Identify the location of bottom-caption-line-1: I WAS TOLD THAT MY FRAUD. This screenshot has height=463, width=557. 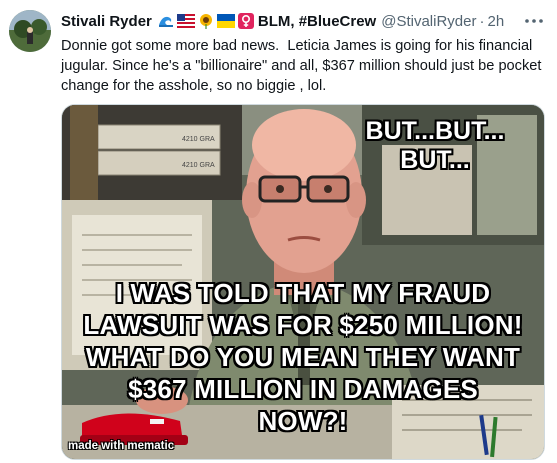
(303, 292).